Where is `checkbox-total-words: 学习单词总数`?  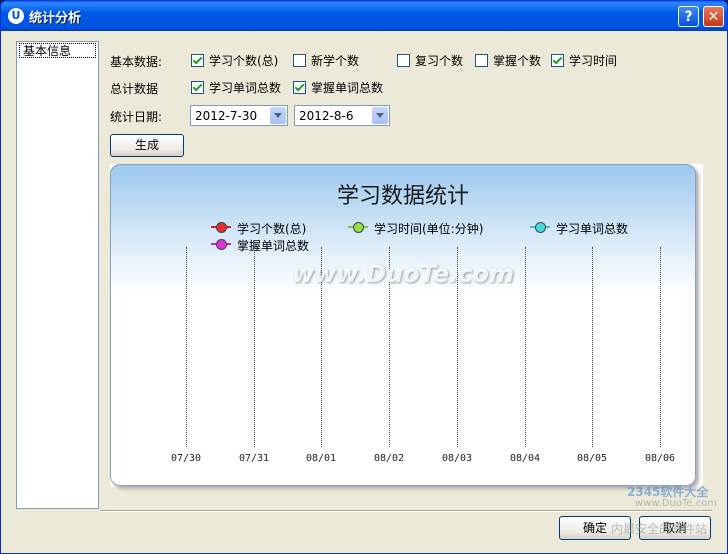 checkbox-total-words: 学习单词总数 is located at coordinates (236, 88).